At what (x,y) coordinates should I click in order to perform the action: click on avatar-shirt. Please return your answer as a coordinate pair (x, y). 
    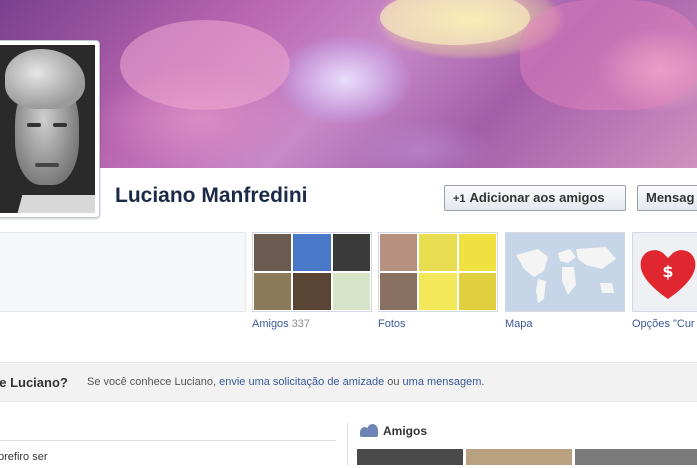
    Looking at the image, I should click on (53, 204).